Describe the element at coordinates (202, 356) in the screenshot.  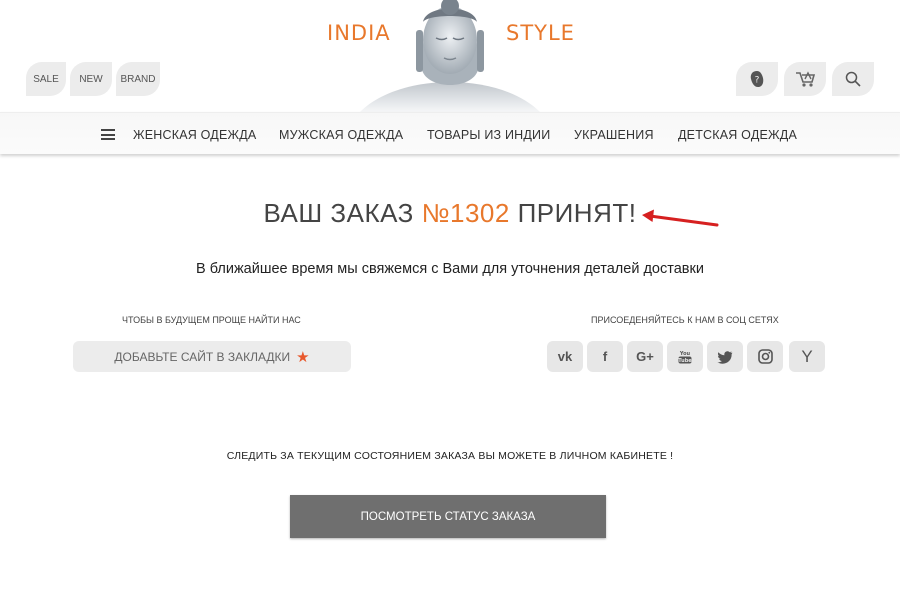
I see `add-bookmark-label: ДОБАВЬТЕ САЙТ В ЗАКЛАДКИ` at that location.